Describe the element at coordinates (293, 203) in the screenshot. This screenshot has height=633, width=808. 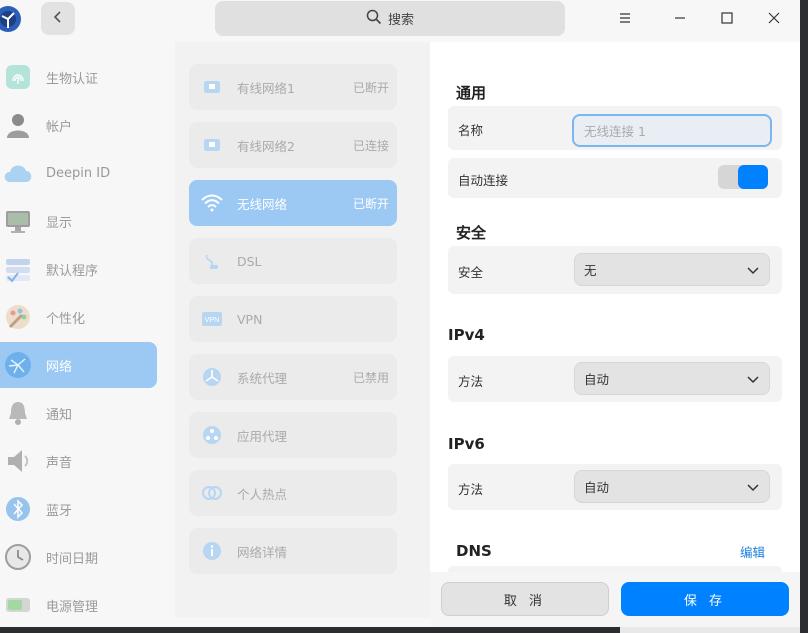
I see `network-item-wireless: 无线网络 已断开` at that location.